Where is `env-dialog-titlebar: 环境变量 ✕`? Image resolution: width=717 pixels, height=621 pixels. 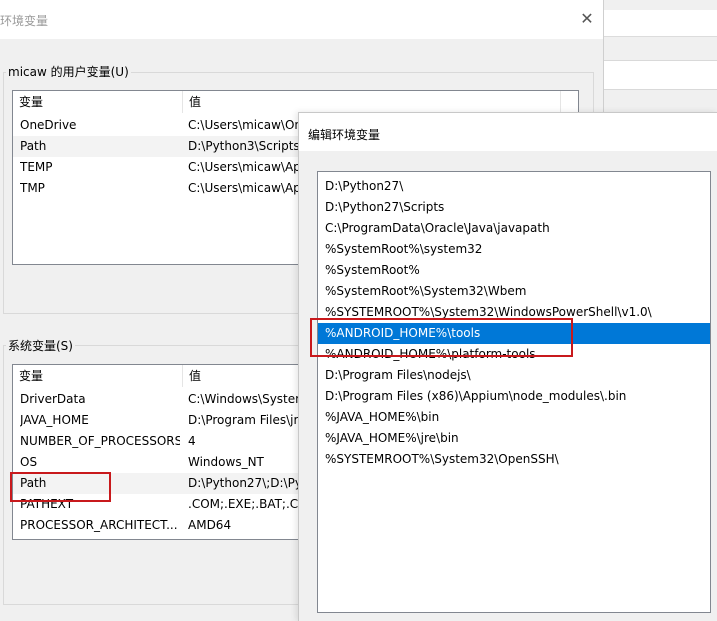
env-dialog-titlebar: 环境变量 ✕ is located at coordinates (301, 19).